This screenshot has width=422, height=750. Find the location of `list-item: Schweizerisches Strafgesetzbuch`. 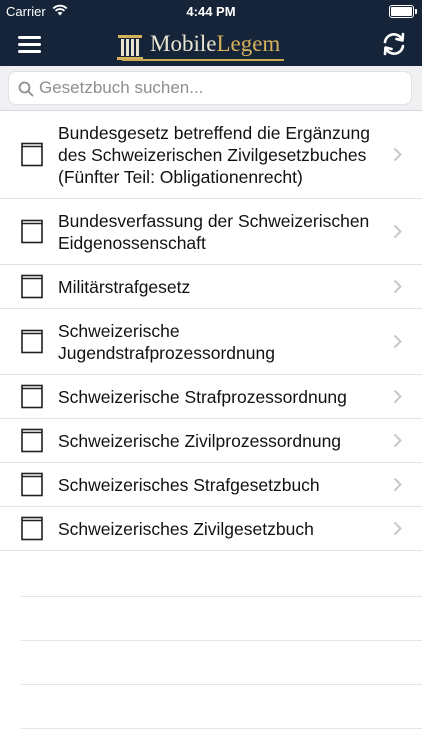

list-item: Schweizerisches Strafgesetzbuch is located at coordinates (211, 485).